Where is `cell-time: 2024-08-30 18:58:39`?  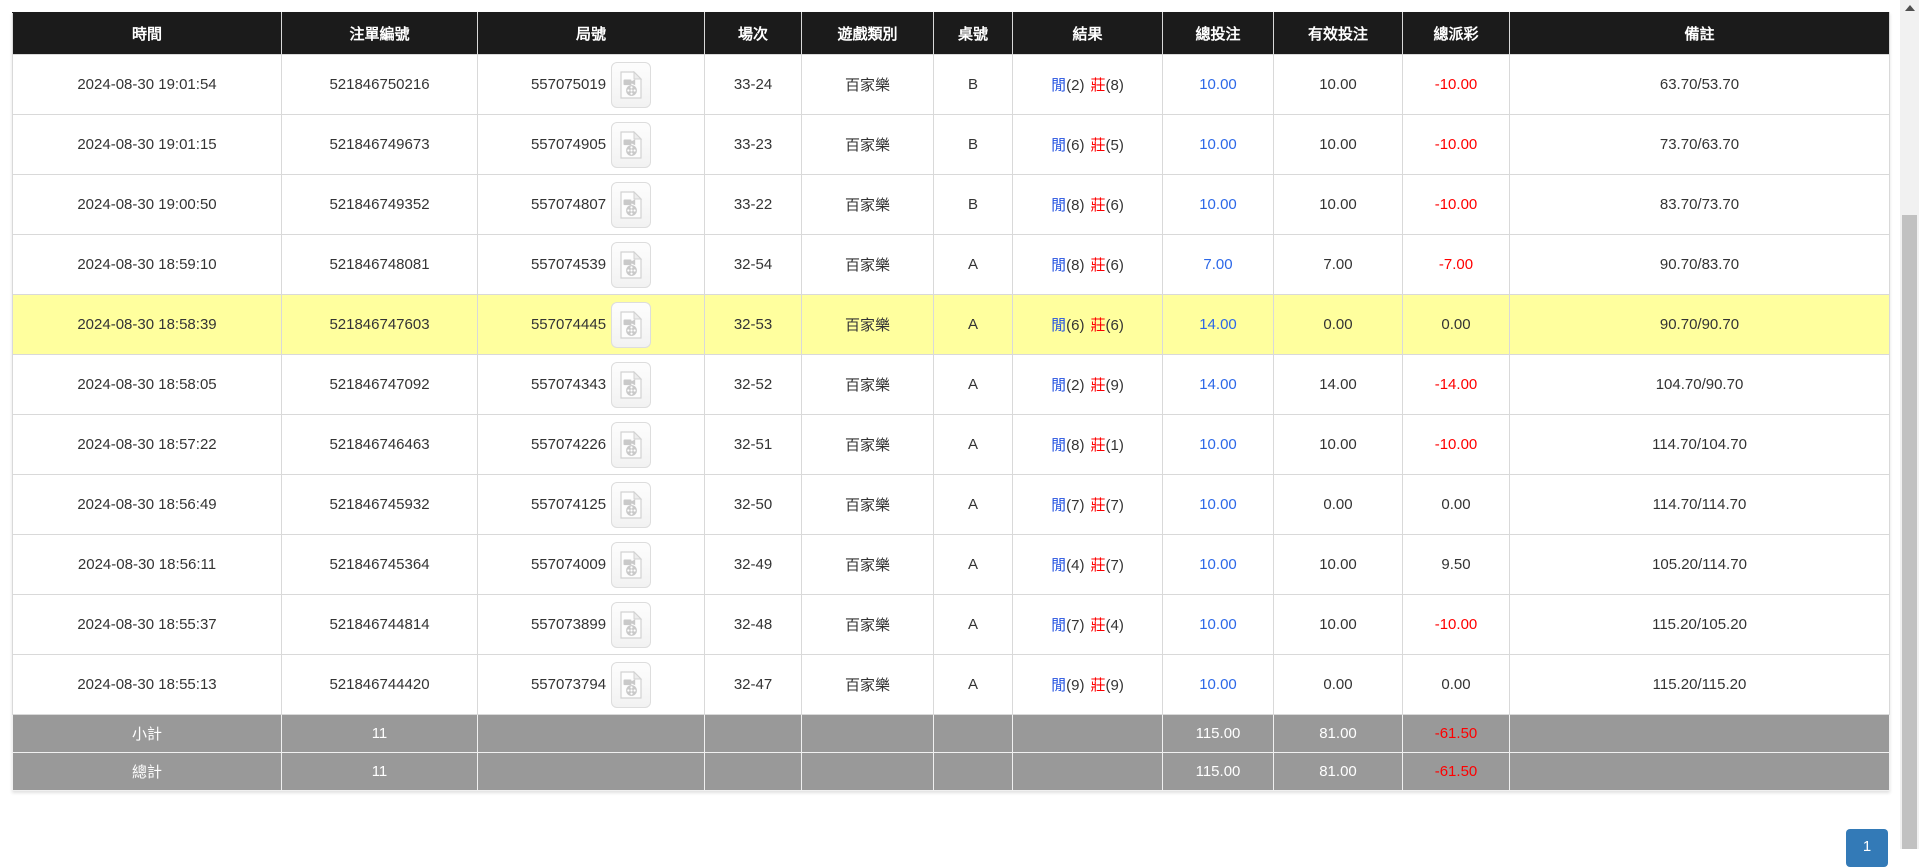 cell-time: 2024-08-30 18:58:39 is located at coordinates (147, 324).